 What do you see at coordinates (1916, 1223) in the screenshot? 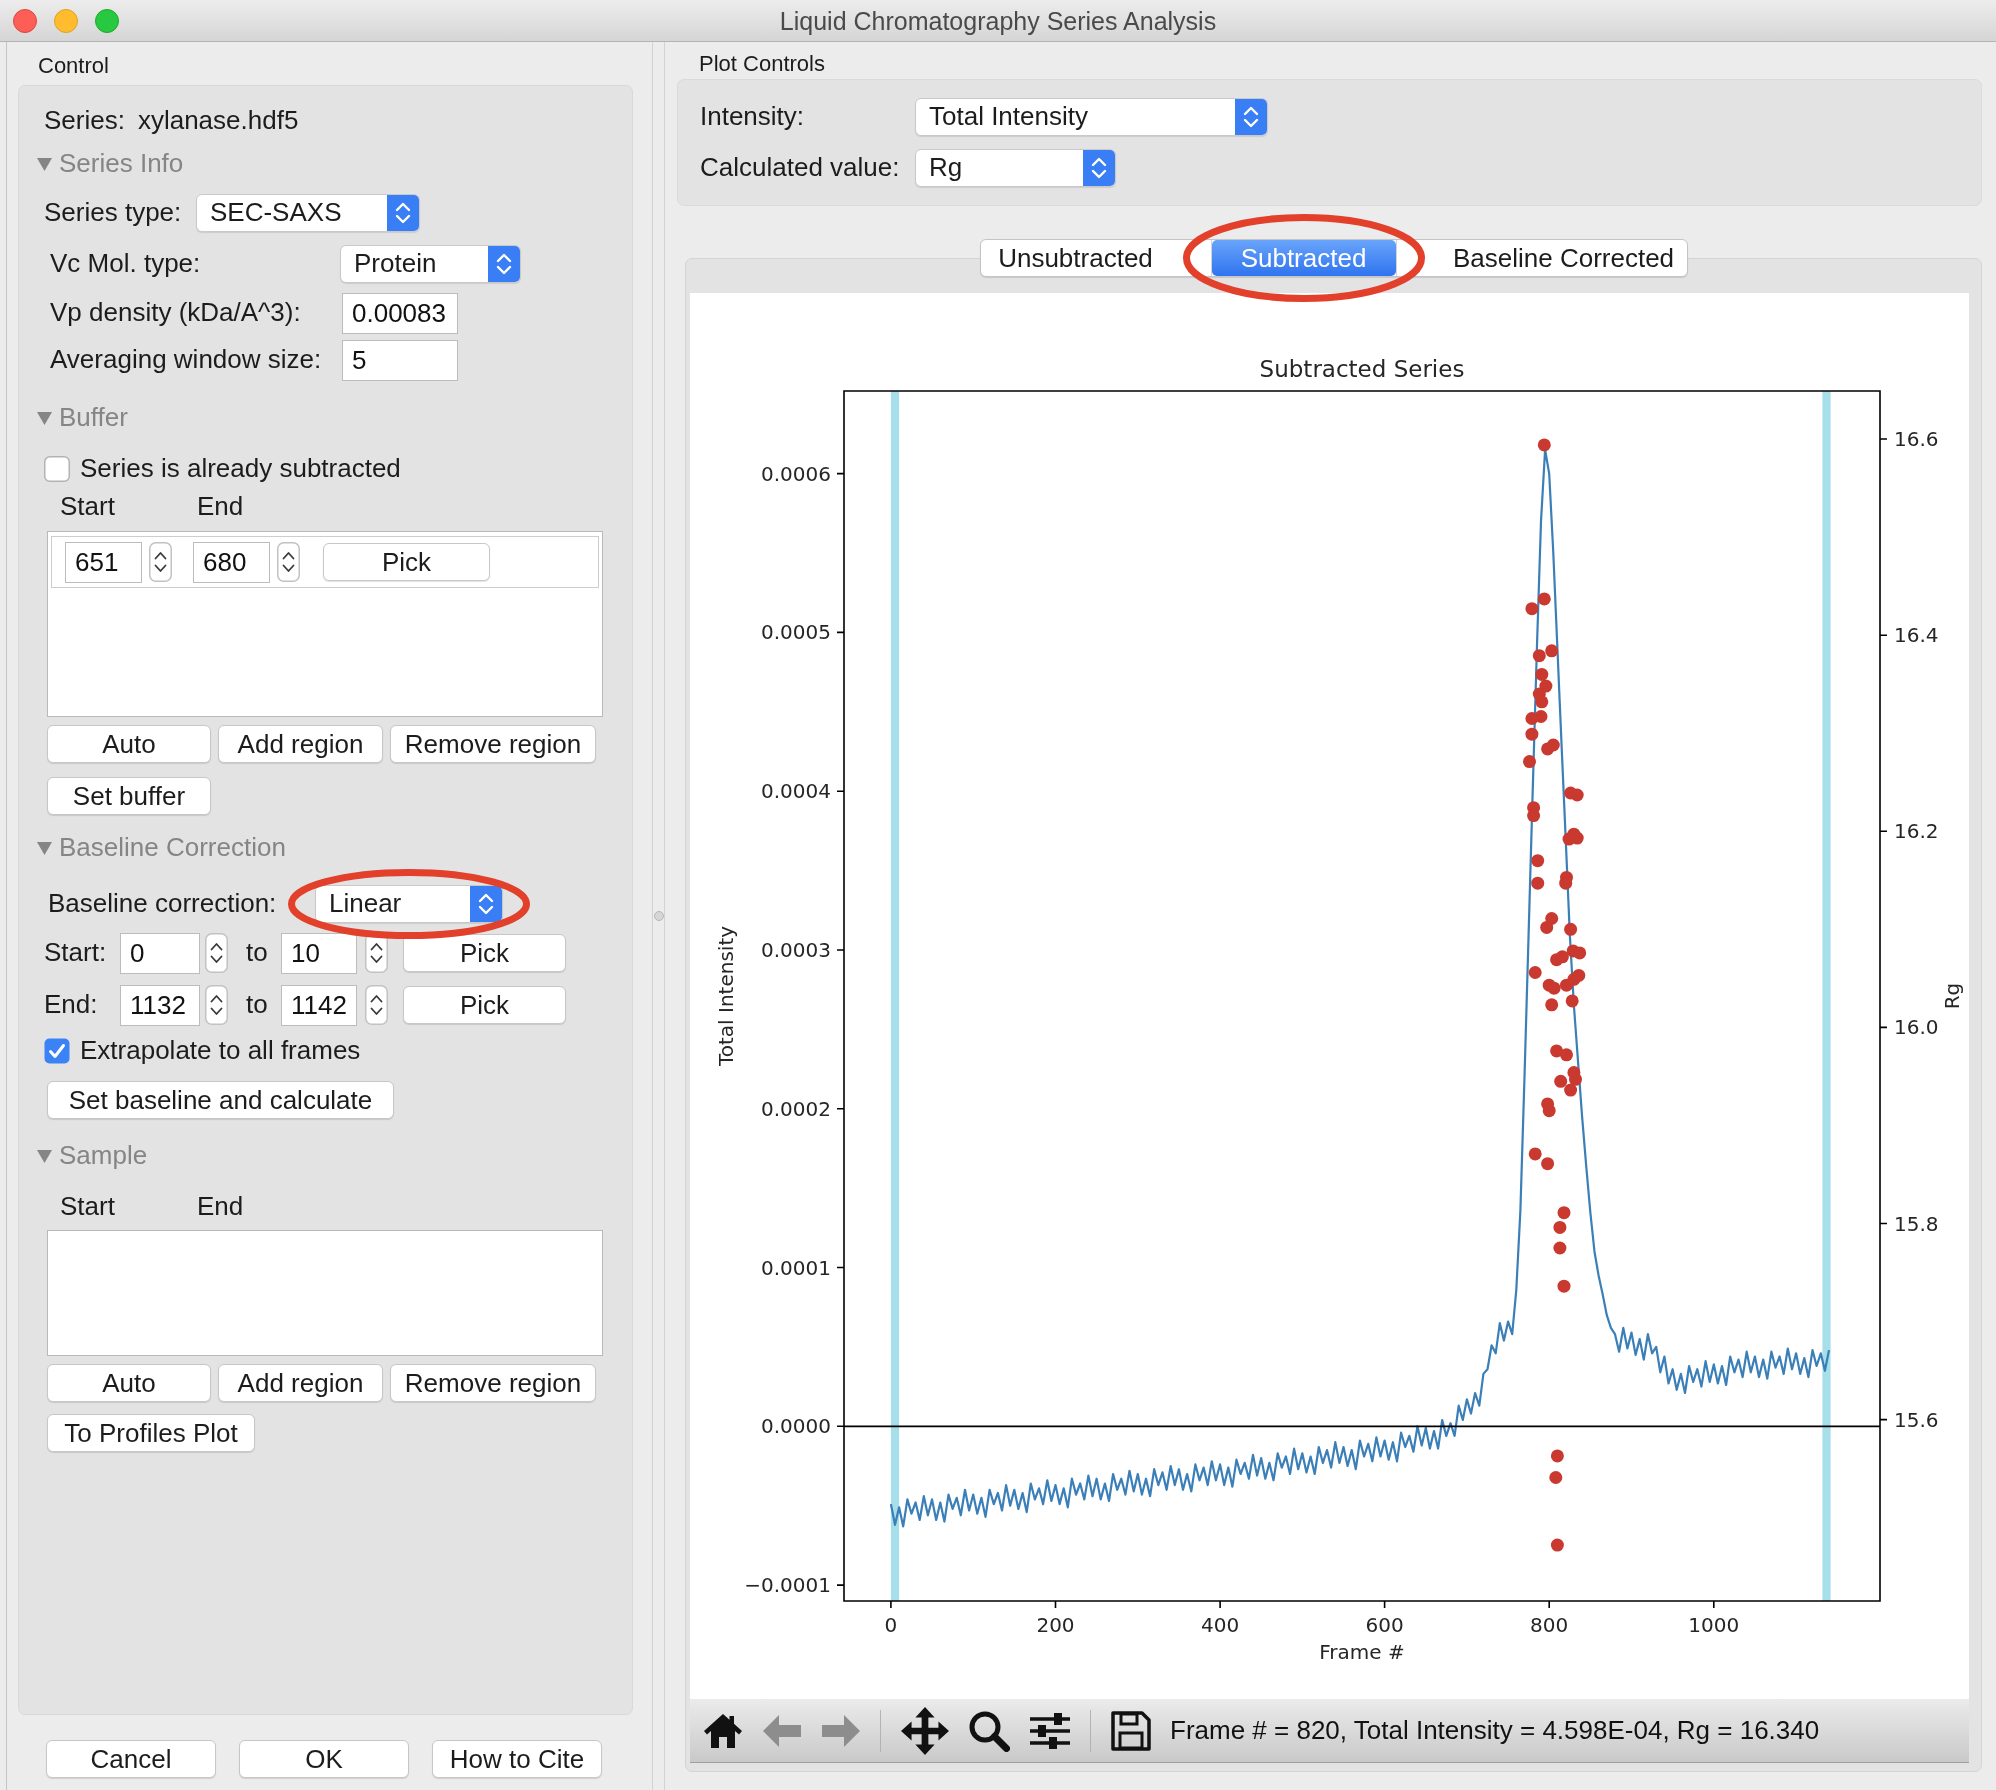
I see `tick-label: 15.8` at bounding box center [1916, 1223].